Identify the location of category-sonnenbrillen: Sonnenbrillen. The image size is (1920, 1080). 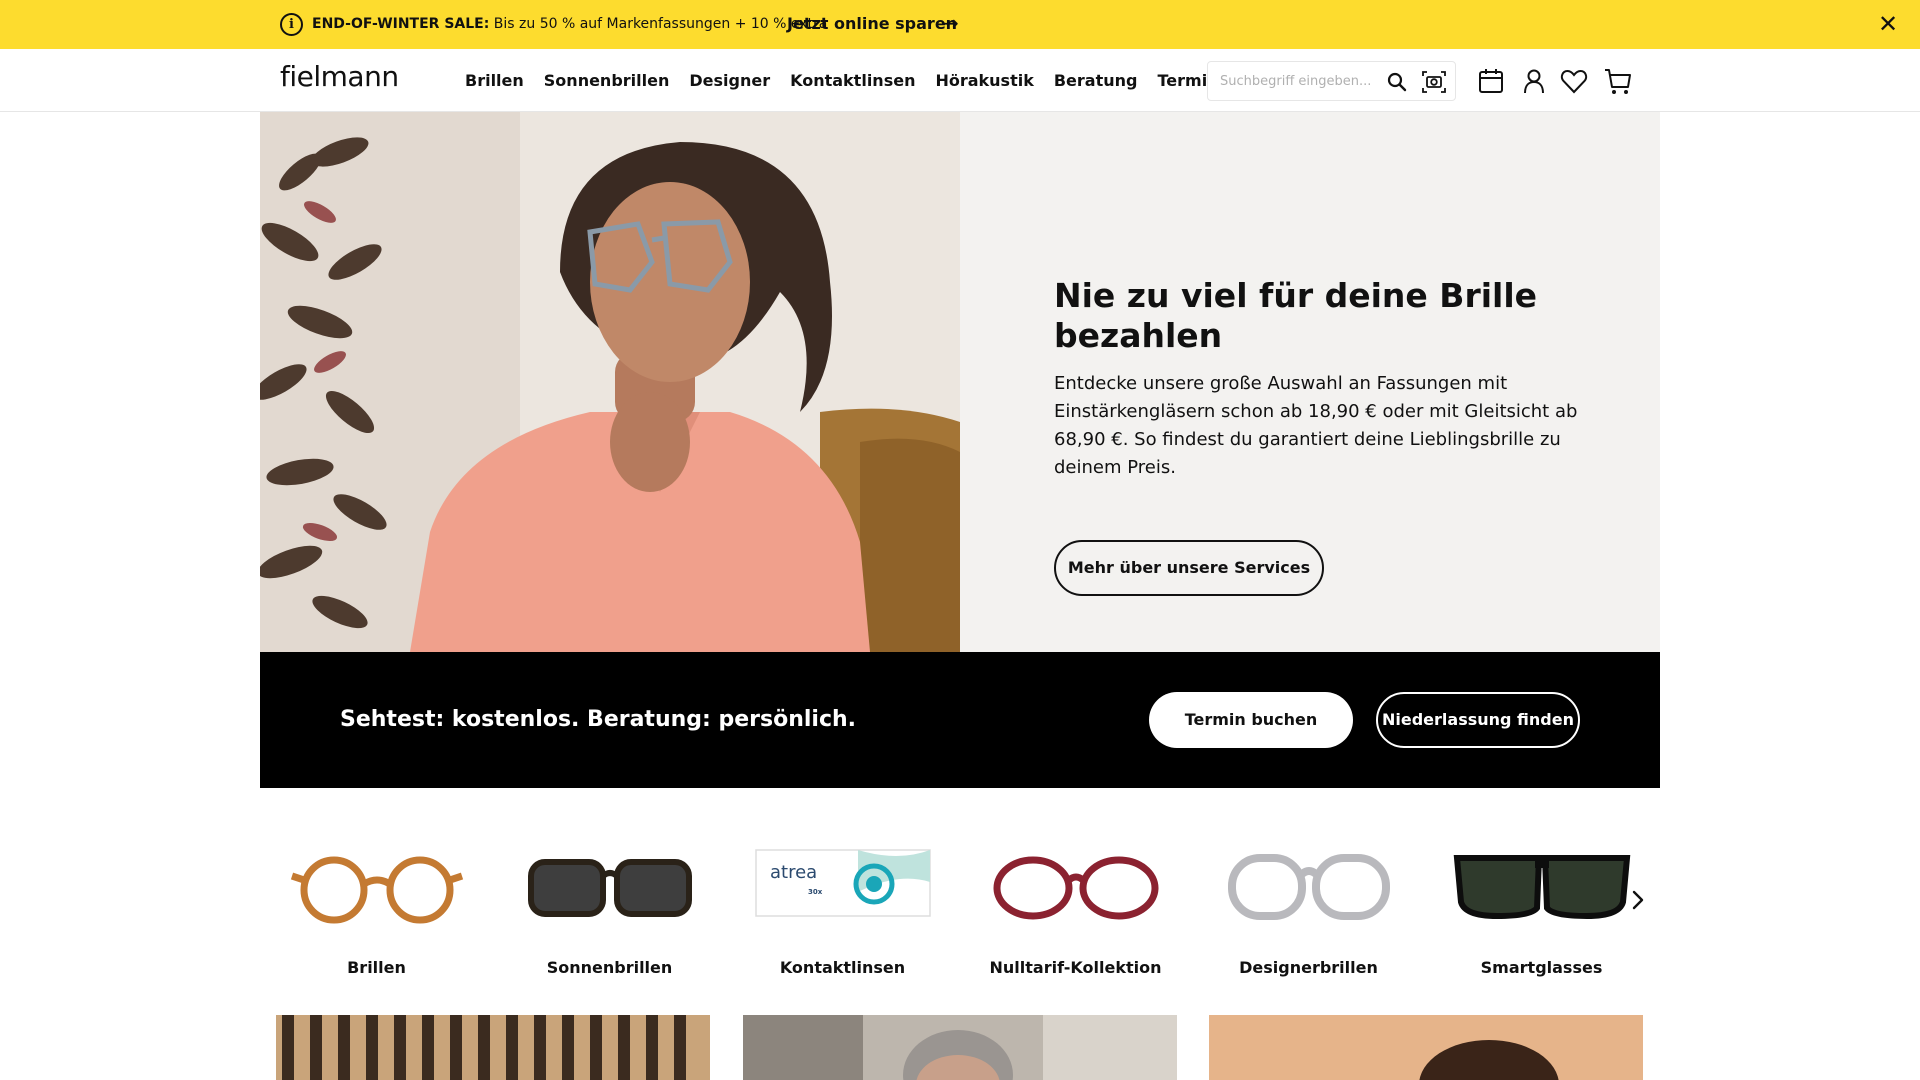
(609, 905).